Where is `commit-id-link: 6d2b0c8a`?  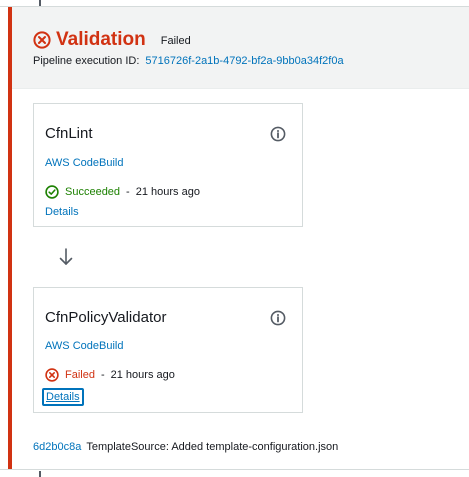 commit-id-link: 6d2b0c8a is located at coordinates (57, 447).